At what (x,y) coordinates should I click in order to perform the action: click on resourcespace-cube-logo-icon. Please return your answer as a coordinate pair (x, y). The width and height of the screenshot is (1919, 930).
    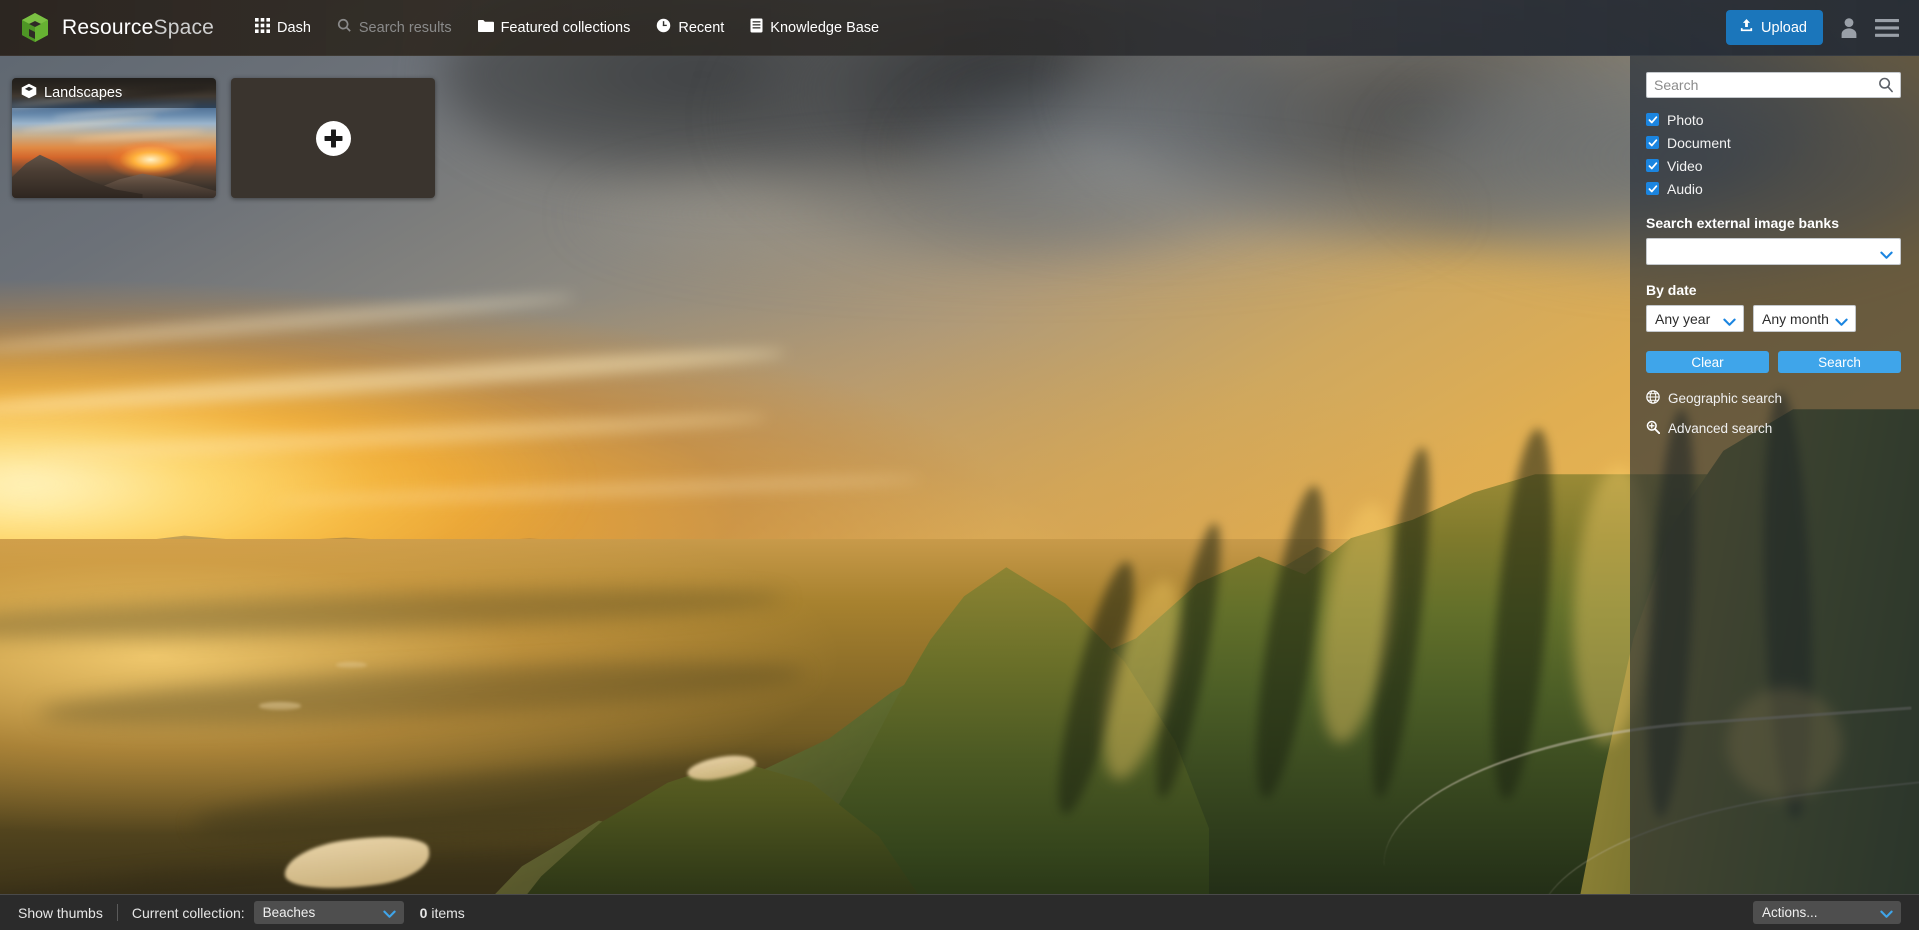
    Looking at the image, I should click on (35, 28).